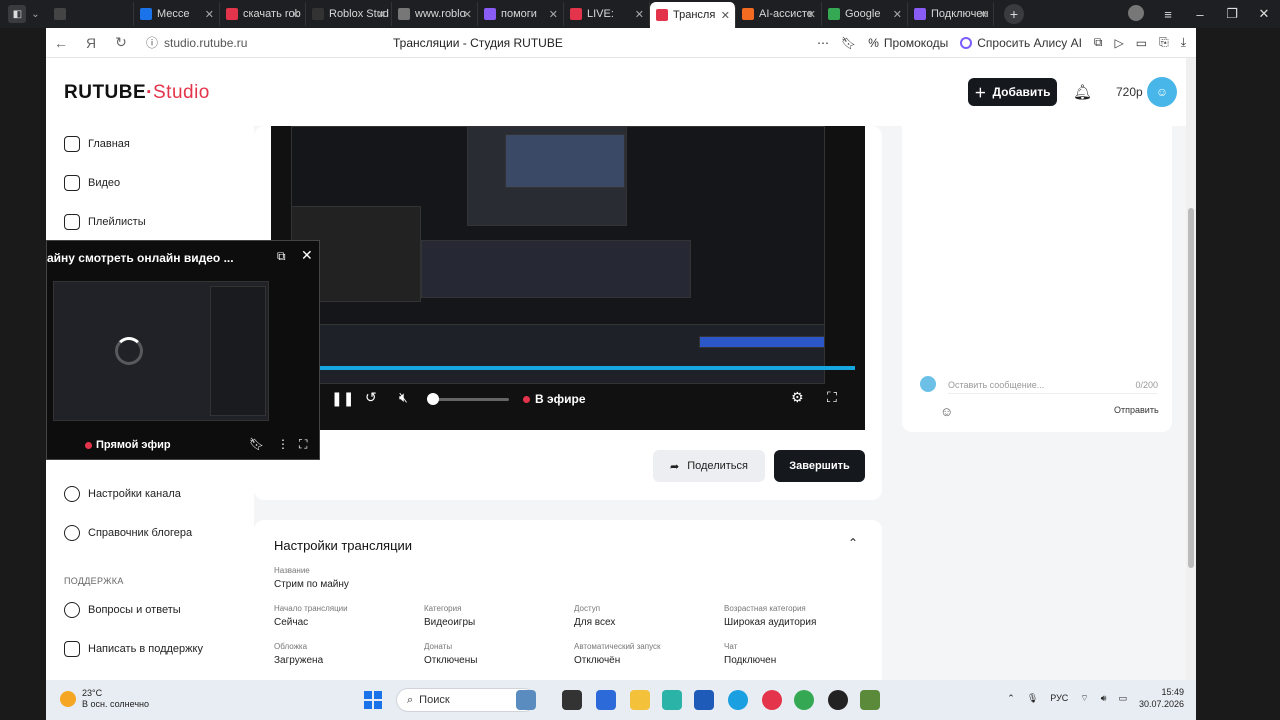 The image size is (1280, 720). What do you see at coordinates (35, 14) in the screenshot?
I see `tab-list-icon: ⌄` at bounding box center [35, 14].